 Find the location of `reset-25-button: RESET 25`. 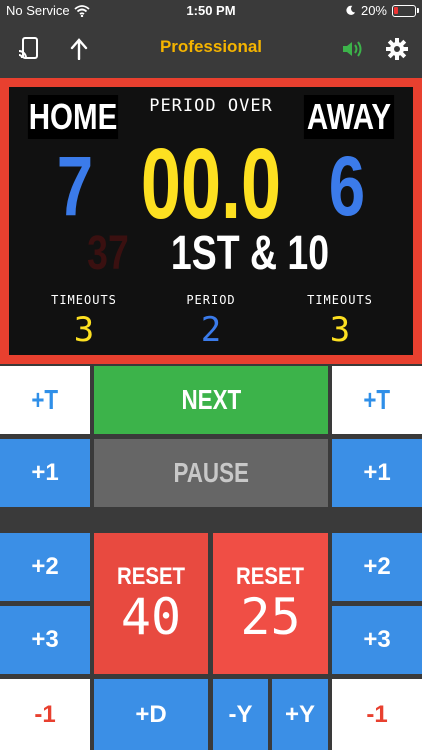

reset-25-button: RESET 25 is located at coordinates (270, 603).